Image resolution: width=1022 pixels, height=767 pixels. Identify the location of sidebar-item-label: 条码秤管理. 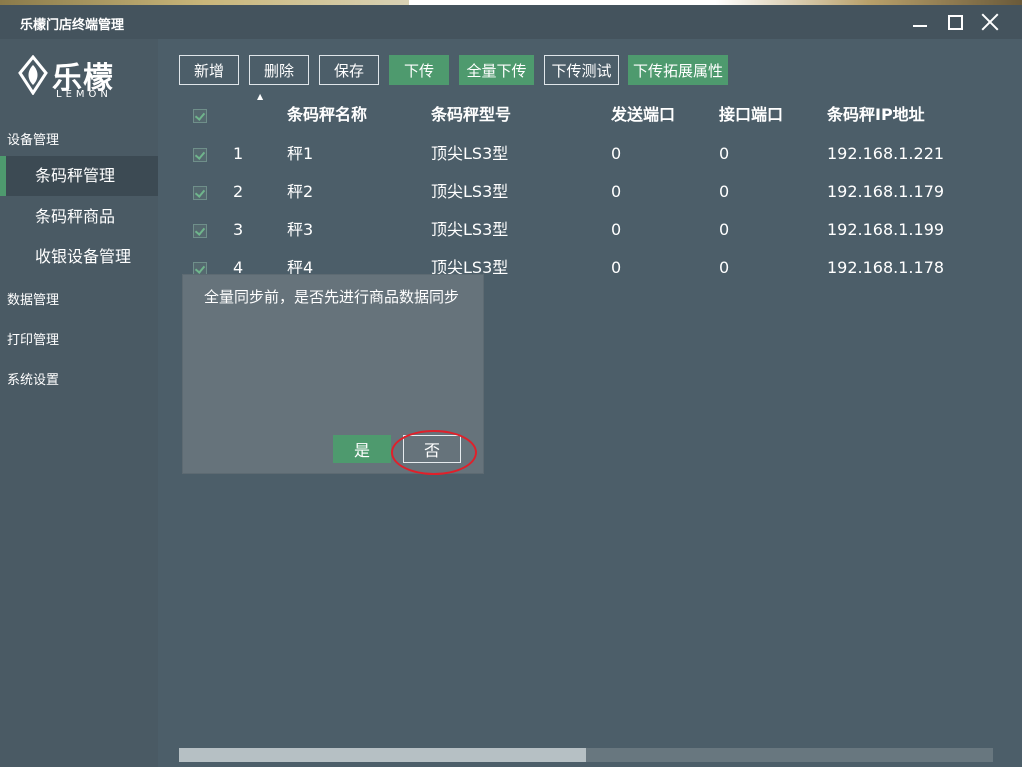
(75, 175).